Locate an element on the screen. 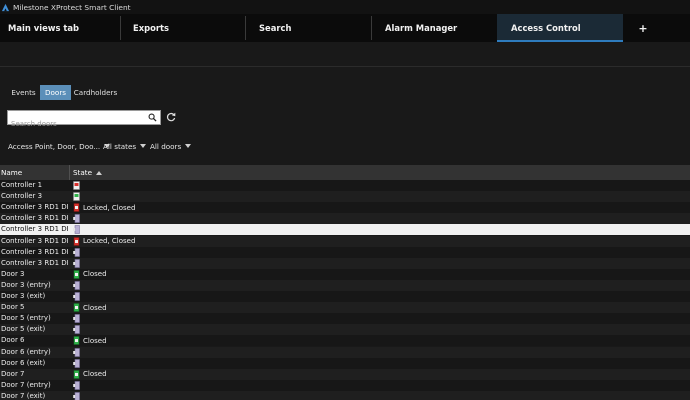  subtab-cardholders: Cardholders is located at coordinates (95, 92).